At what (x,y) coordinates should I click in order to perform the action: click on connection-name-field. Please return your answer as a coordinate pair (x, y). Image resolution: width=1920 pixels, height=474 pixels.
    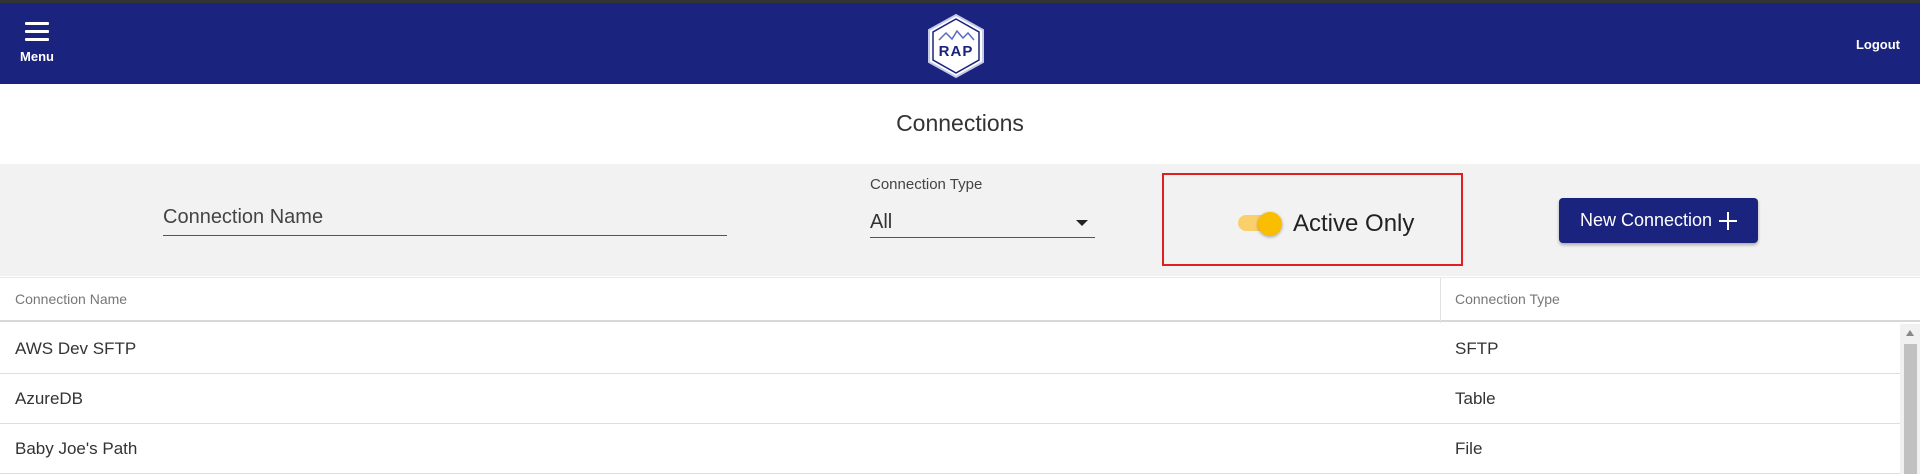
    Looking at the image, I should click on (445, 218).